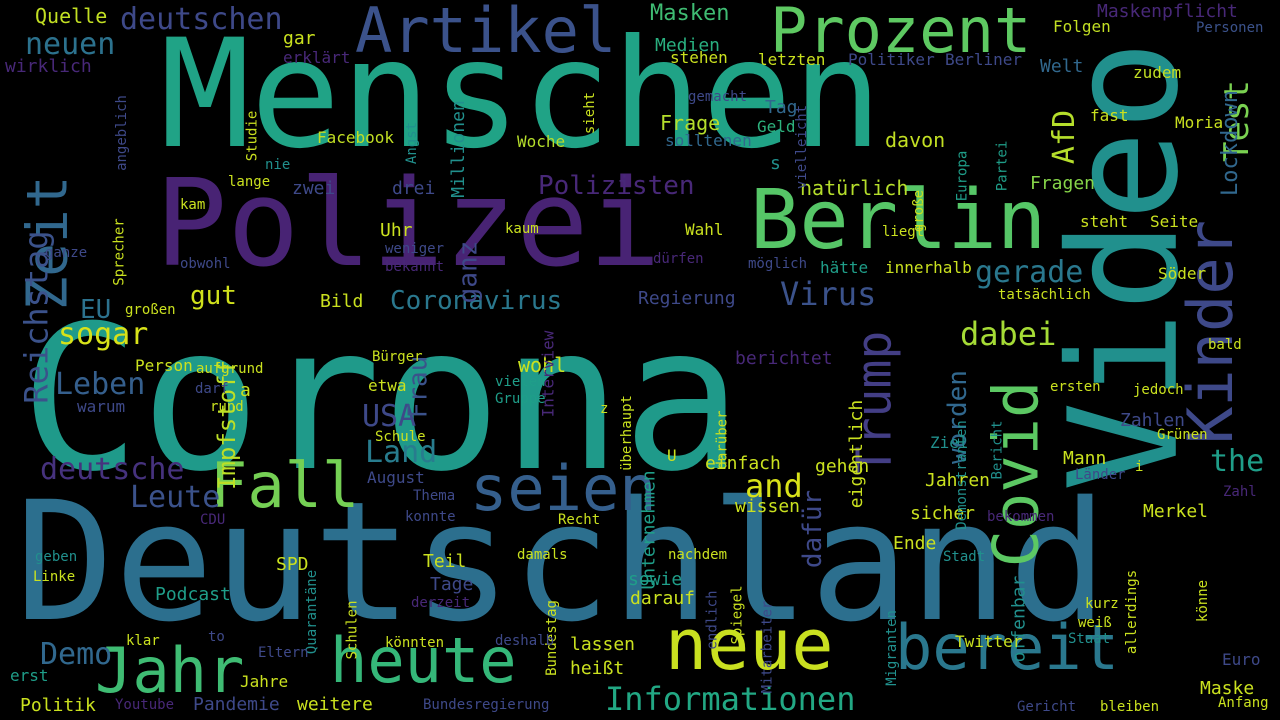 This screenshot has height=720, width=1280. I want to click on word-letzten: letzten, so click(792, 59).